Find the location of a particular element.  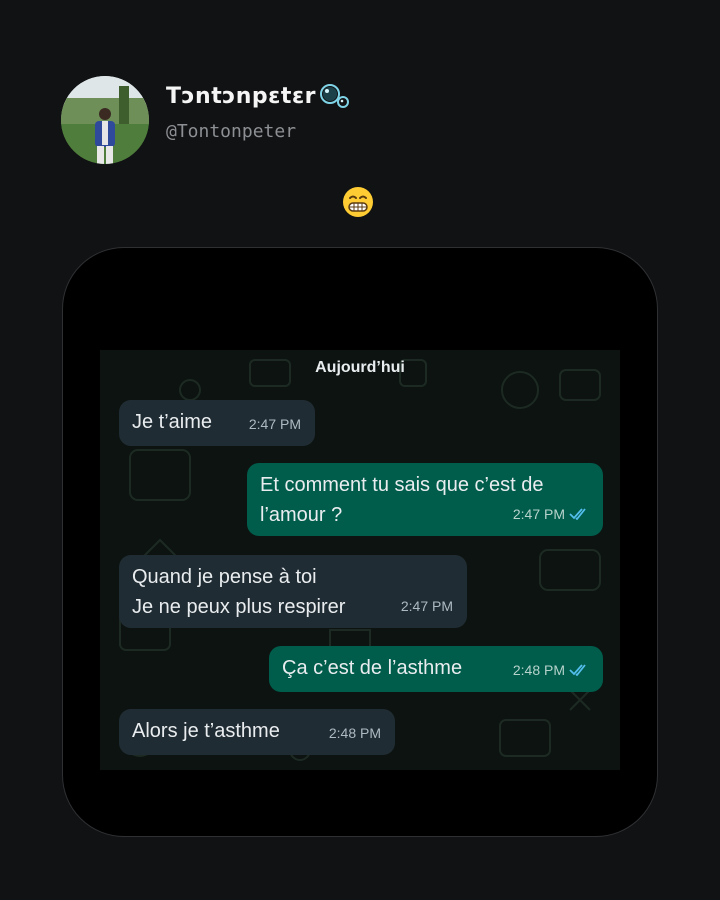

message-bubble-incoming: Alors je t’asthme 2:48 PM is located at coordinates (257, 732).